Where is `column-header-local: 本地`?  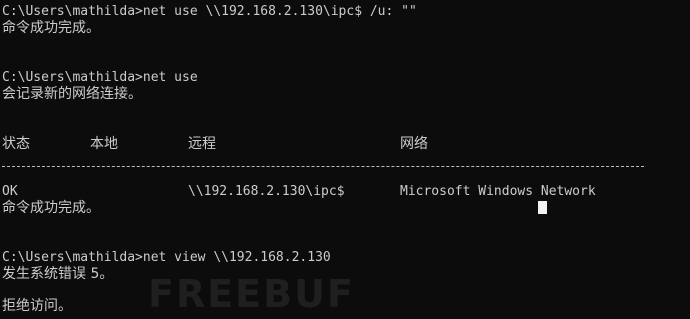 column-header-local: 本地 is located at coordinates (104, 144).